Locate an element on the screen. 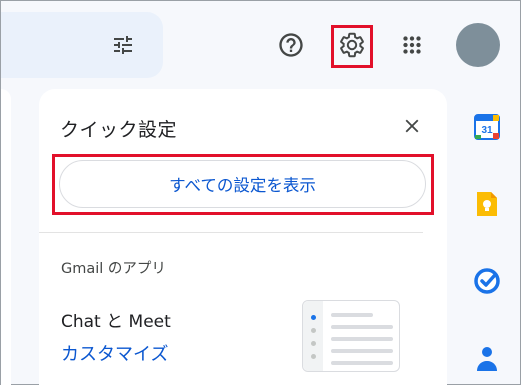 The height and width of the screenshot is (385, 521). close-icon is located at coordinates (412, 126).